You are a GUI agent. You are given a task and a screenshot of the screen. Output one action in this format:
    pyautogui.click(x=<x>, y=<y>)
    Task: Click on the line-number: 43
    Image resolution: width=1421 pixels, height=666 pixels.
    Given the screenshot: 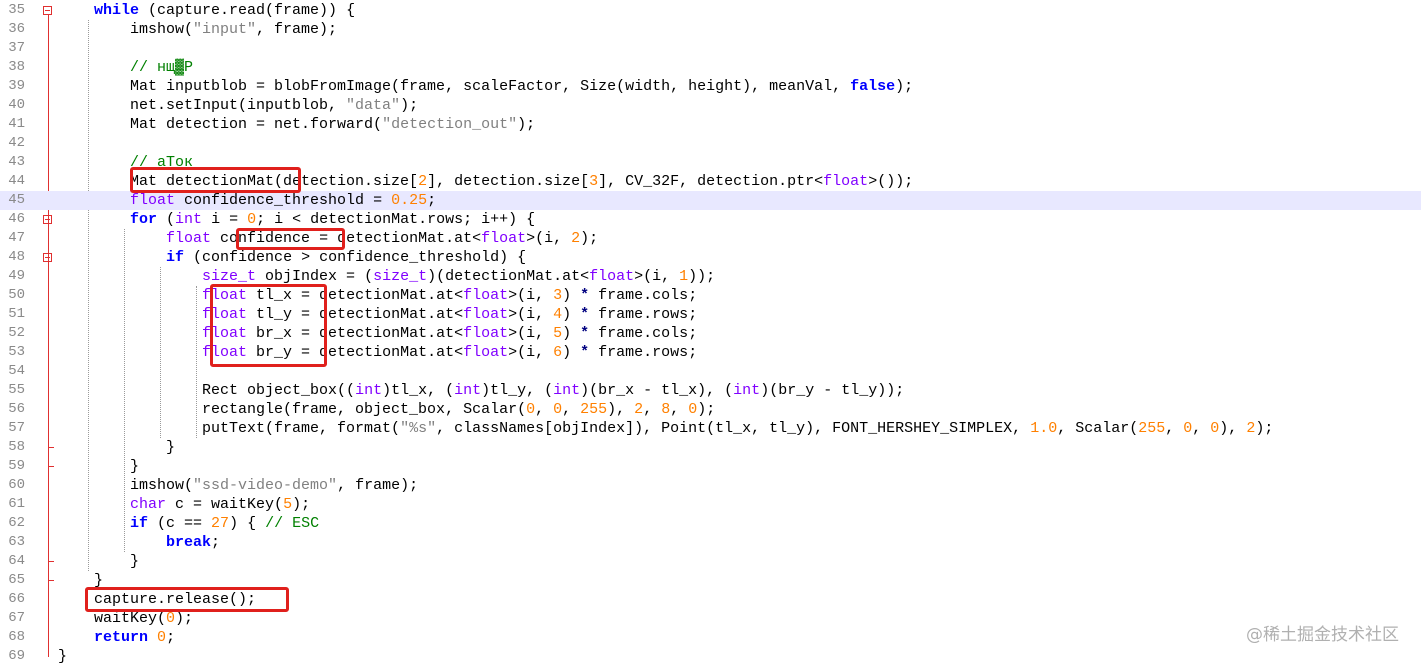 What is the action you would take?
    pyautogui.click(x=16, y=162)
    